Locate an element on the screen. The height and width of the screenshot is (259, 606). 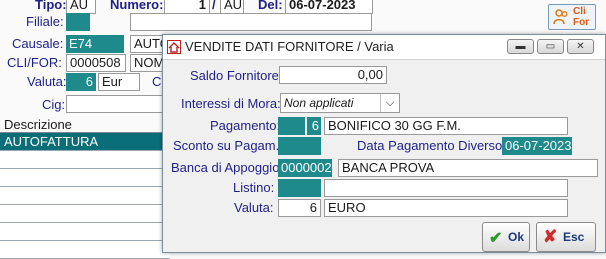
del-label: Del: is located at coordinates (270, 6).